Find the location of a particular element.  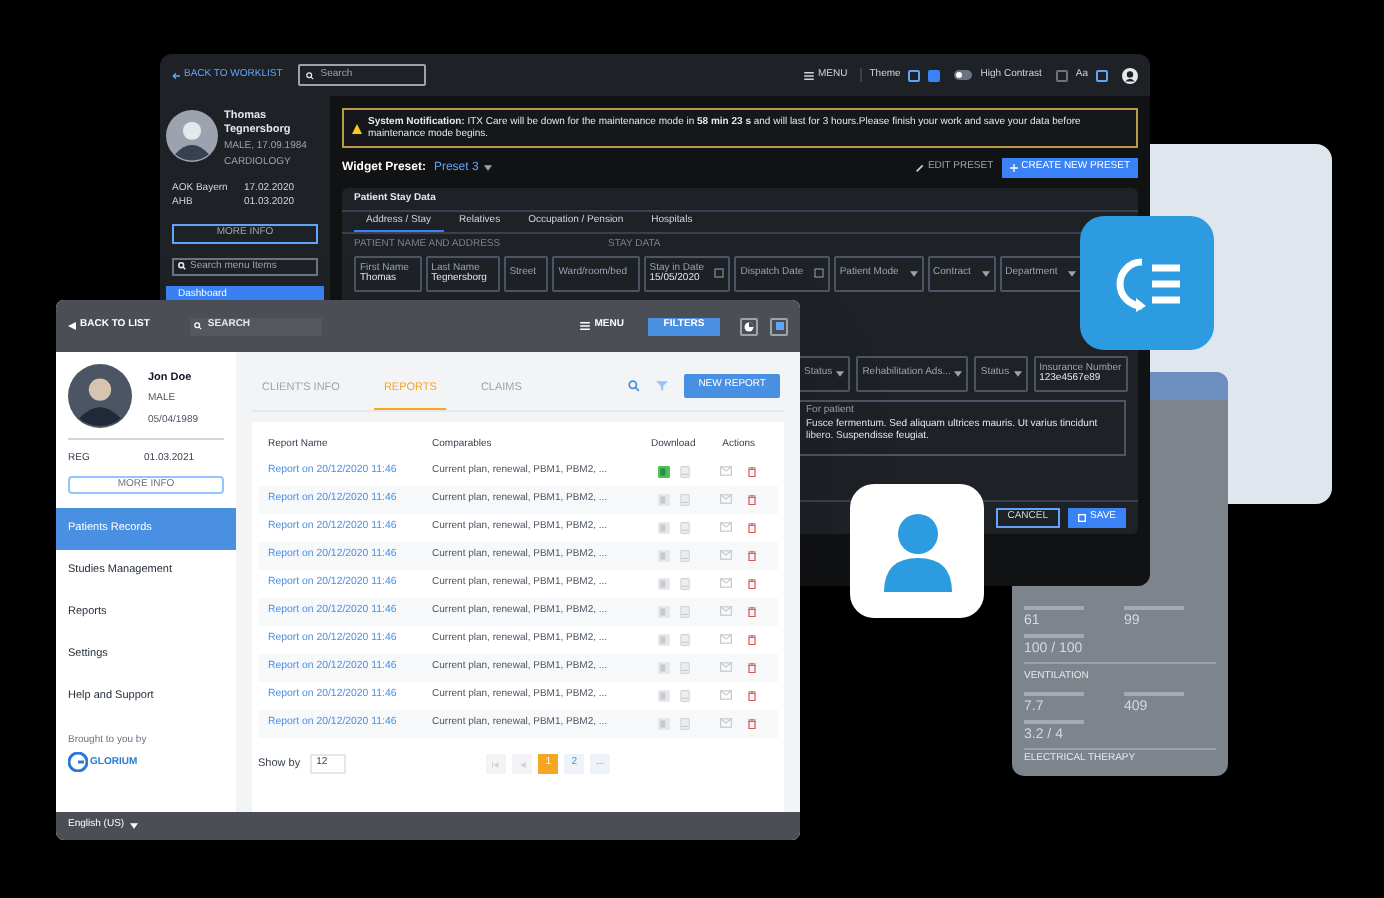

square-icon is located at coordinates (779, 326).